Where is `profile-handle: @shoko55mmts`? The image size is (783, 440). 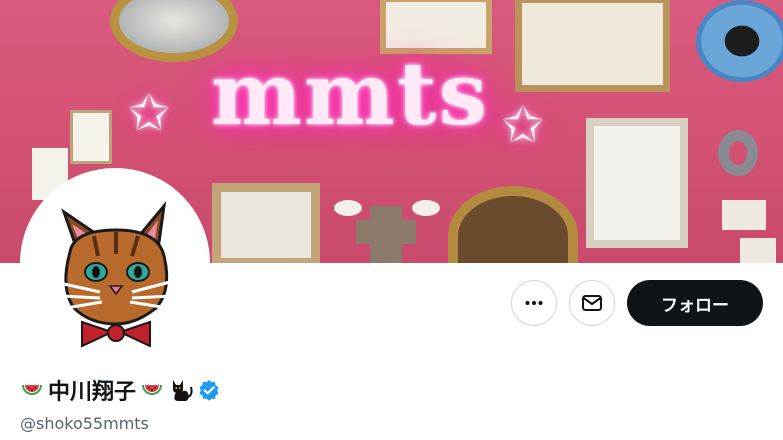 profile-handle: @shoko55mmts is located at coordinates (84, 423).